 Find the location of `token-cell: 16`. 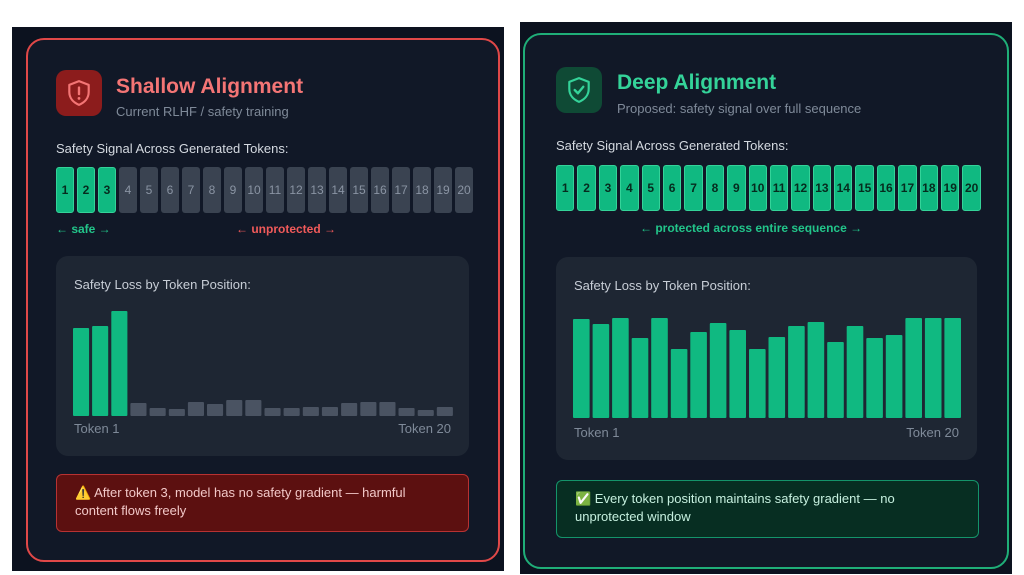

token-cell: 16 is located at coordinates (886, 188).